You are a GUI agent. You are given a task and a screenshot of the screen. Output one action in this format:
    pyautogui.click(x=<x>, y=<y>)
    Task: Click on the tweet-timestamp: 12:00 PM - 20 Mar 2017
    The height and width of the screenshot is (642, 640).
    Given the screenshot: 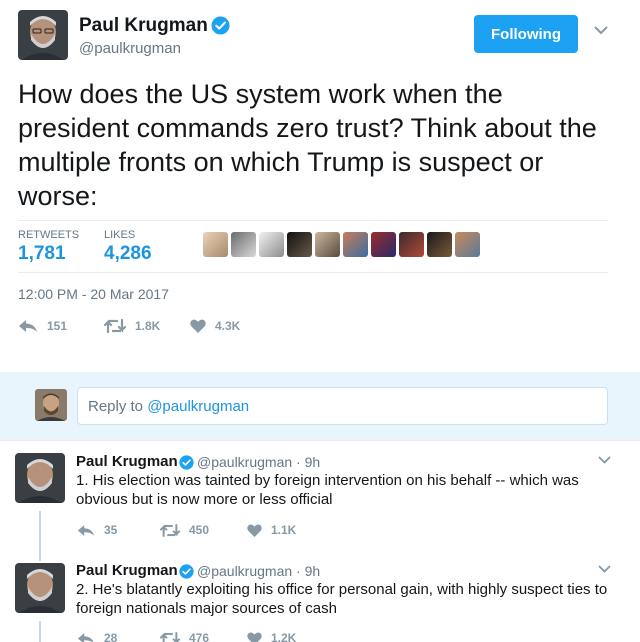 What is the action you would take?
    pyautogui.click(x=93, y=294)
    